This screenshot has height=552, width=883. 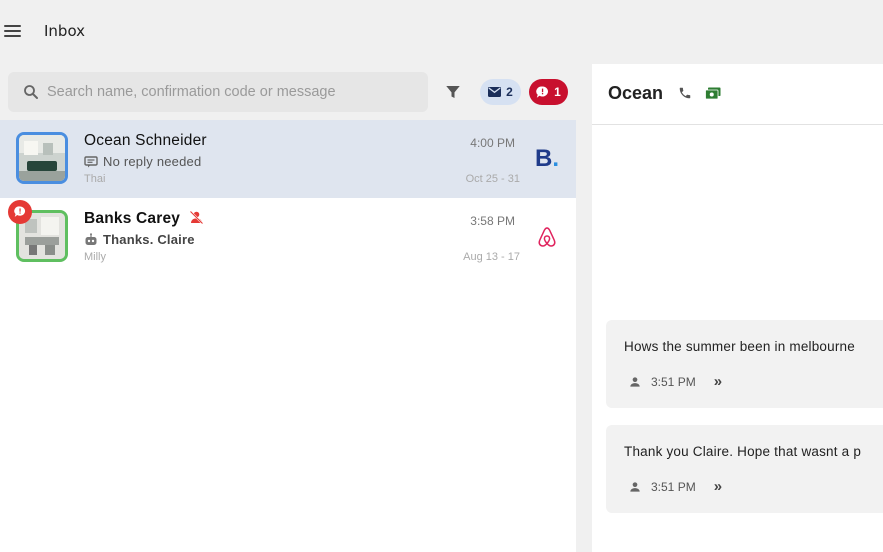 What do you see at coordinates (65, 31) in the screenshot?
I see `page-title: Inbox` at bounding box center [65, 31].